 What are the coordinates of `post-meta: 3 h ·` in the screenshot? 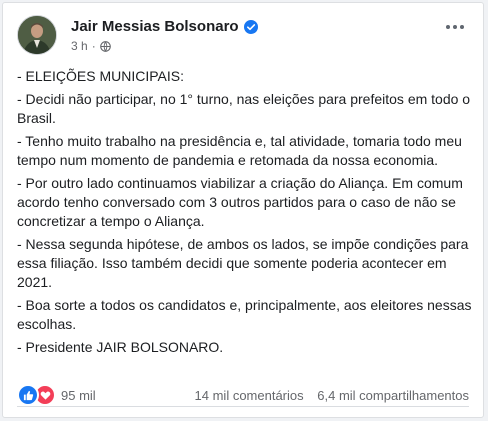 It's located at (91, 46).